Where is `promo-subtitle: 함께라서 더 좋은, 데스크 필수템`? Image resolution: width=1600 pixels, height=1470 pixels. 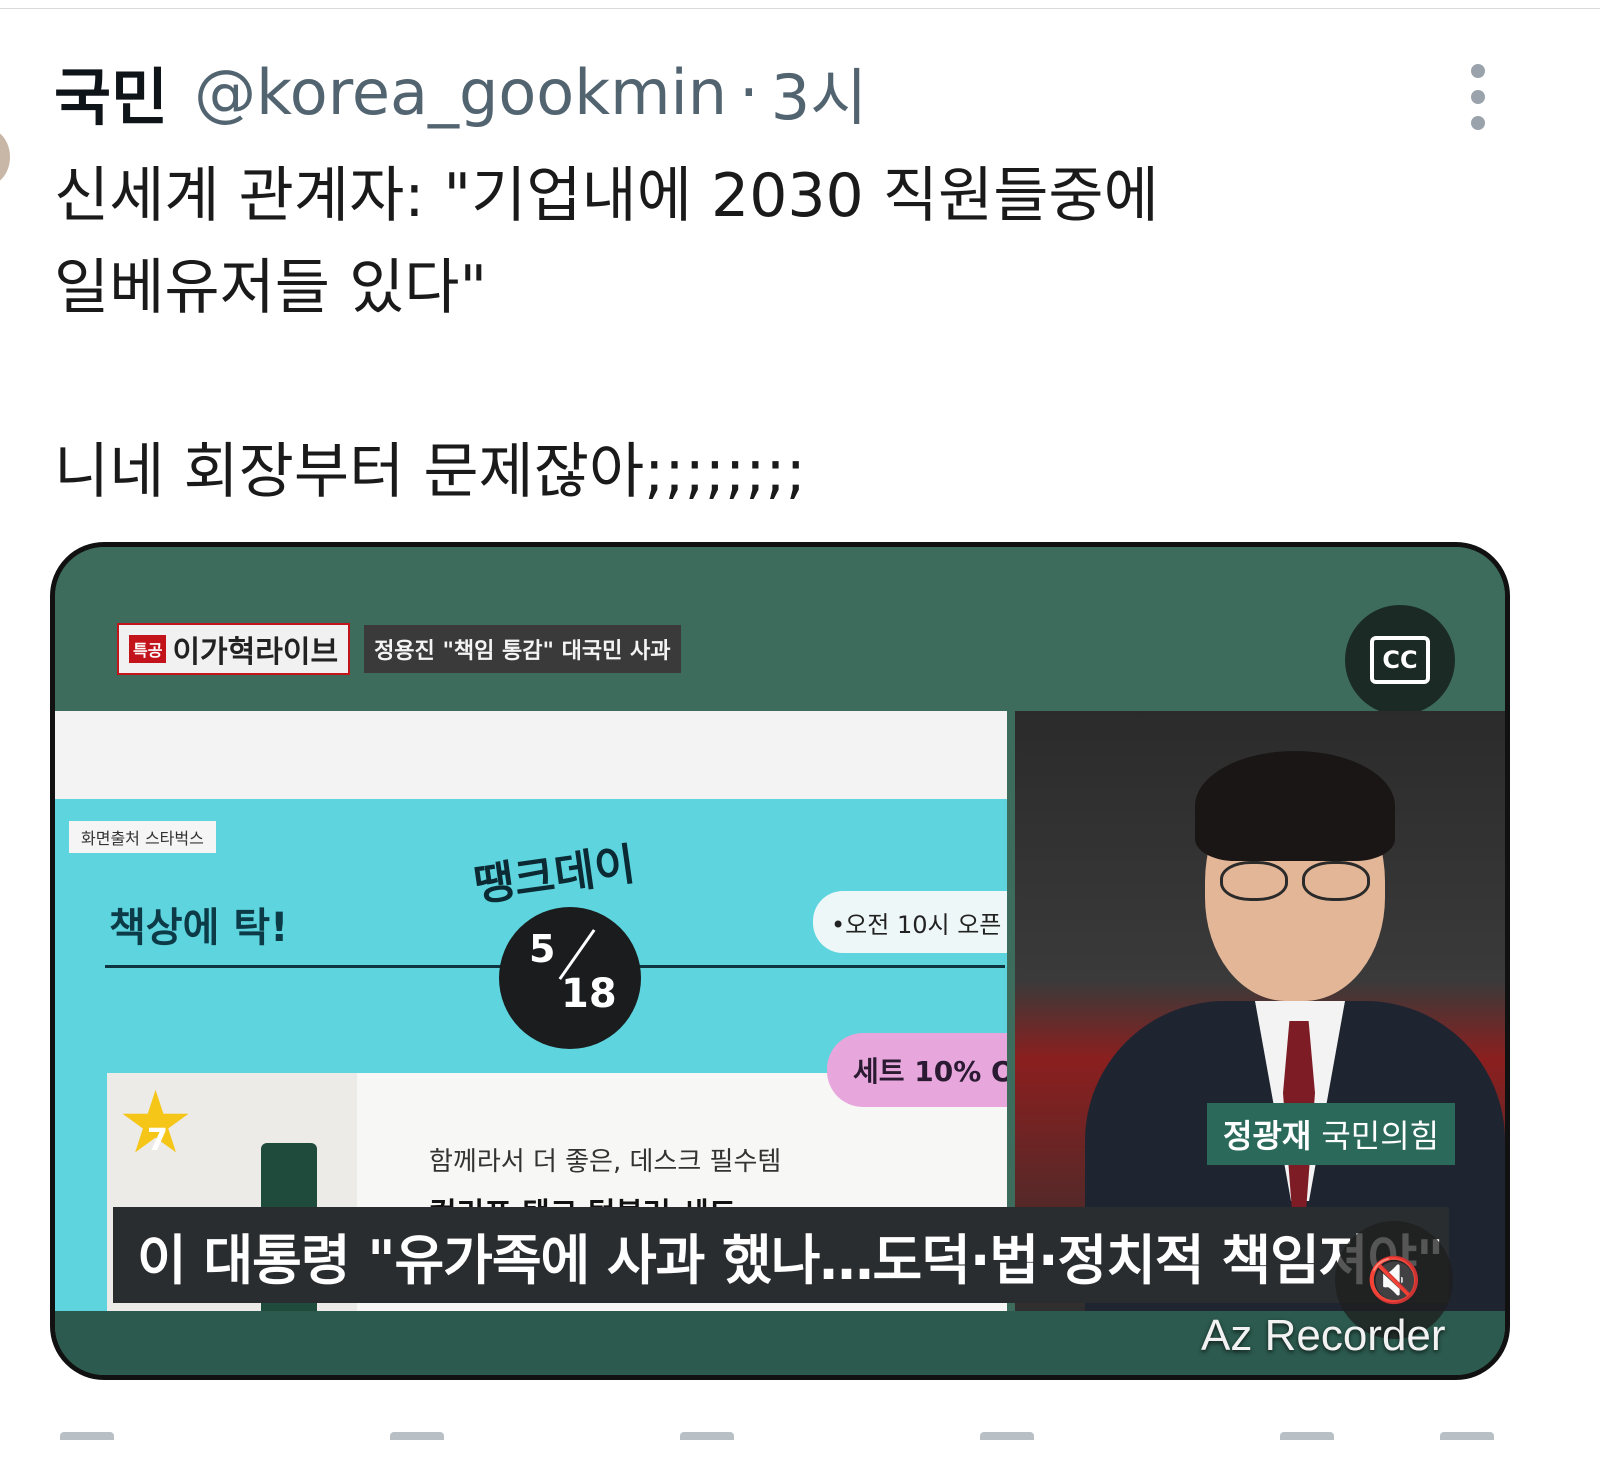
promo-subtitle: 함께라서 더 좋은, 데스크 필수템 is located at coordinates (605, 1162).